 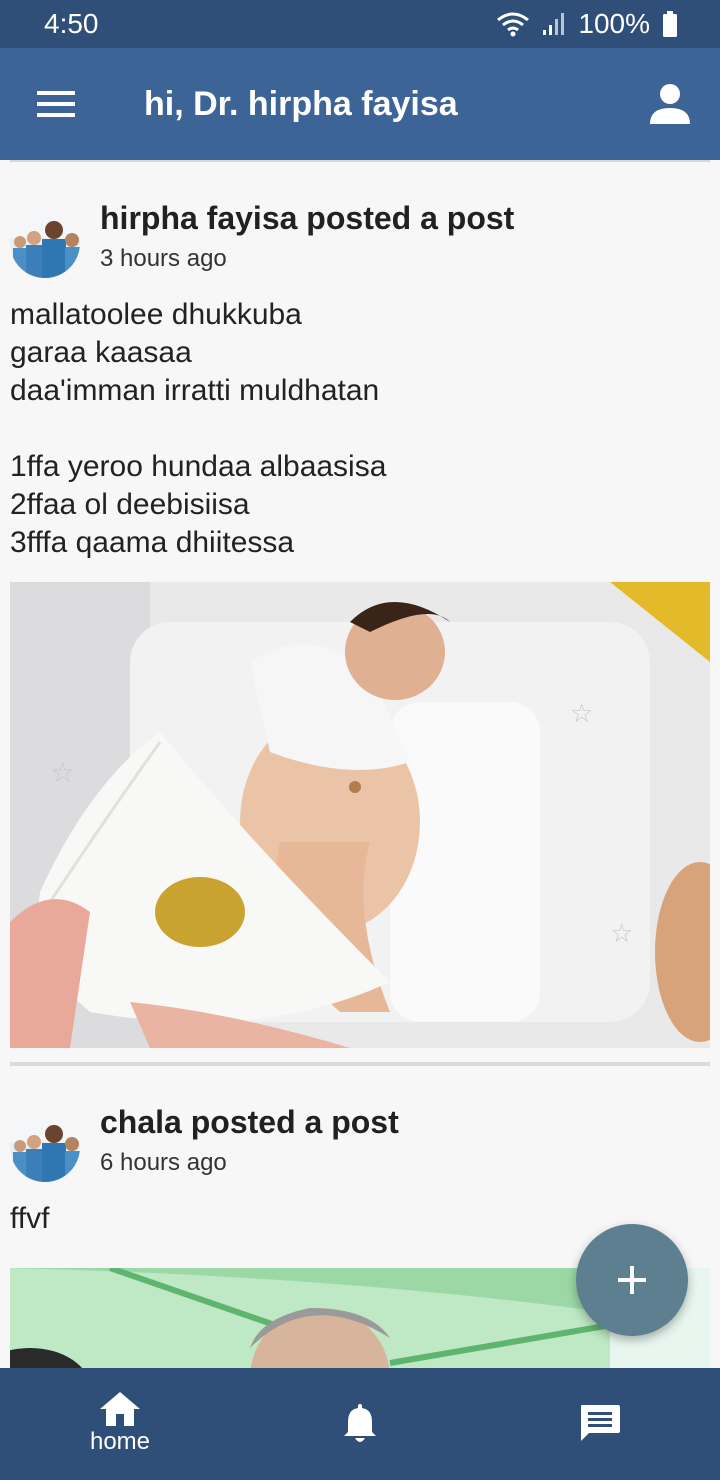 I want to click on plus-icon, so click(x=632, y=1280).